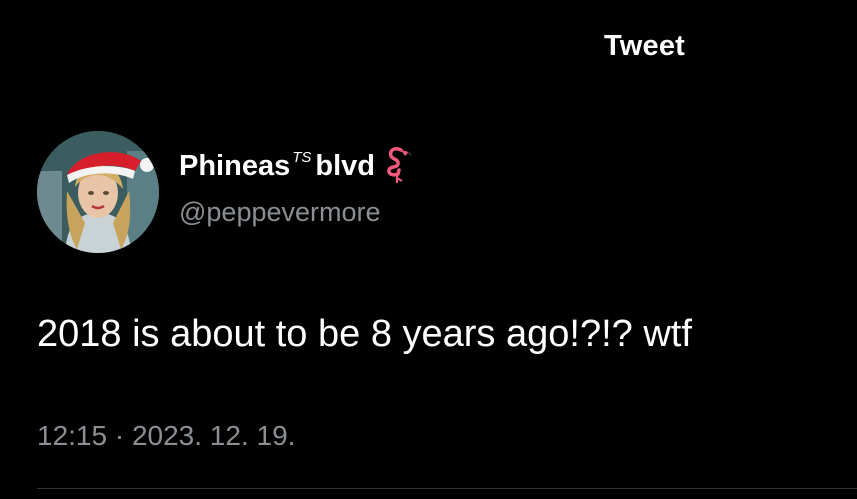  I want to click on flamingo-icon, so click(397, 169).